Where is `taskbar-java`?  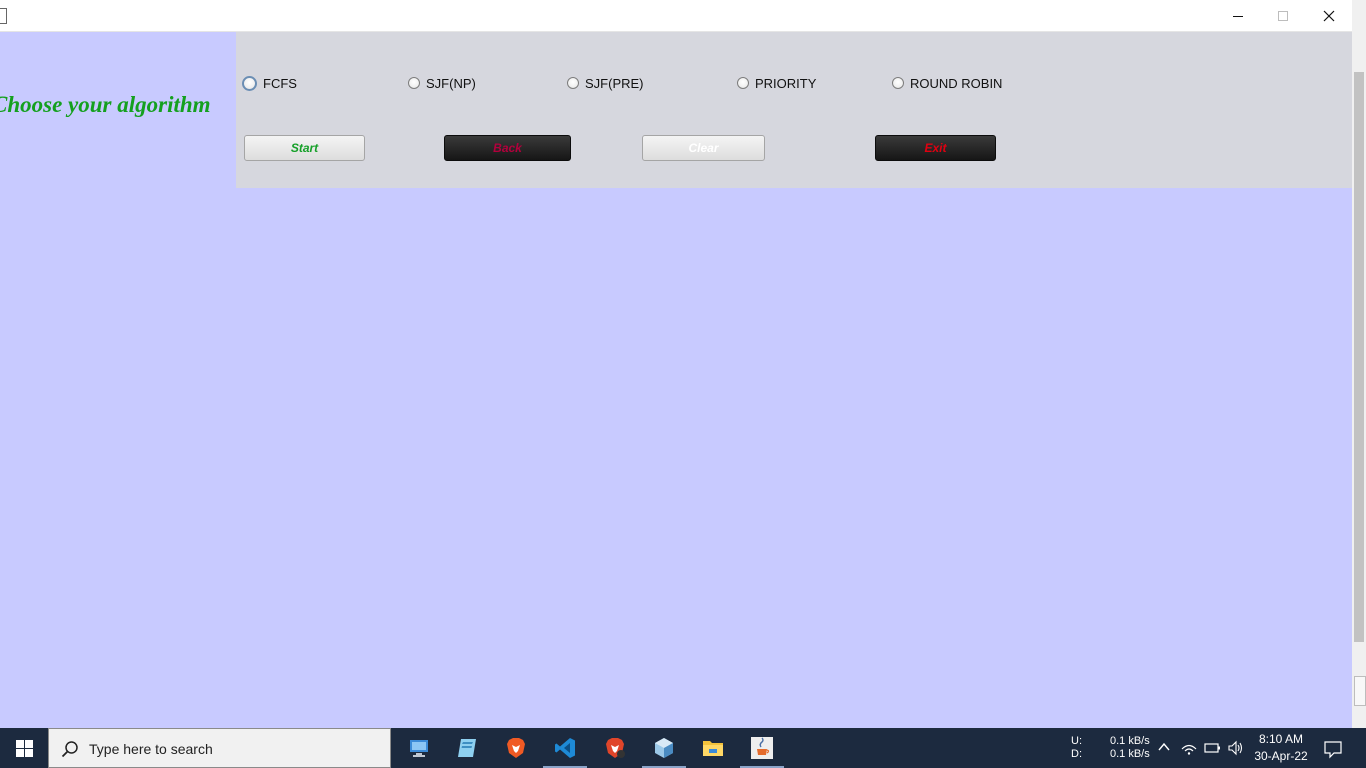 taskbar-java is located at coordinates (762, 750).